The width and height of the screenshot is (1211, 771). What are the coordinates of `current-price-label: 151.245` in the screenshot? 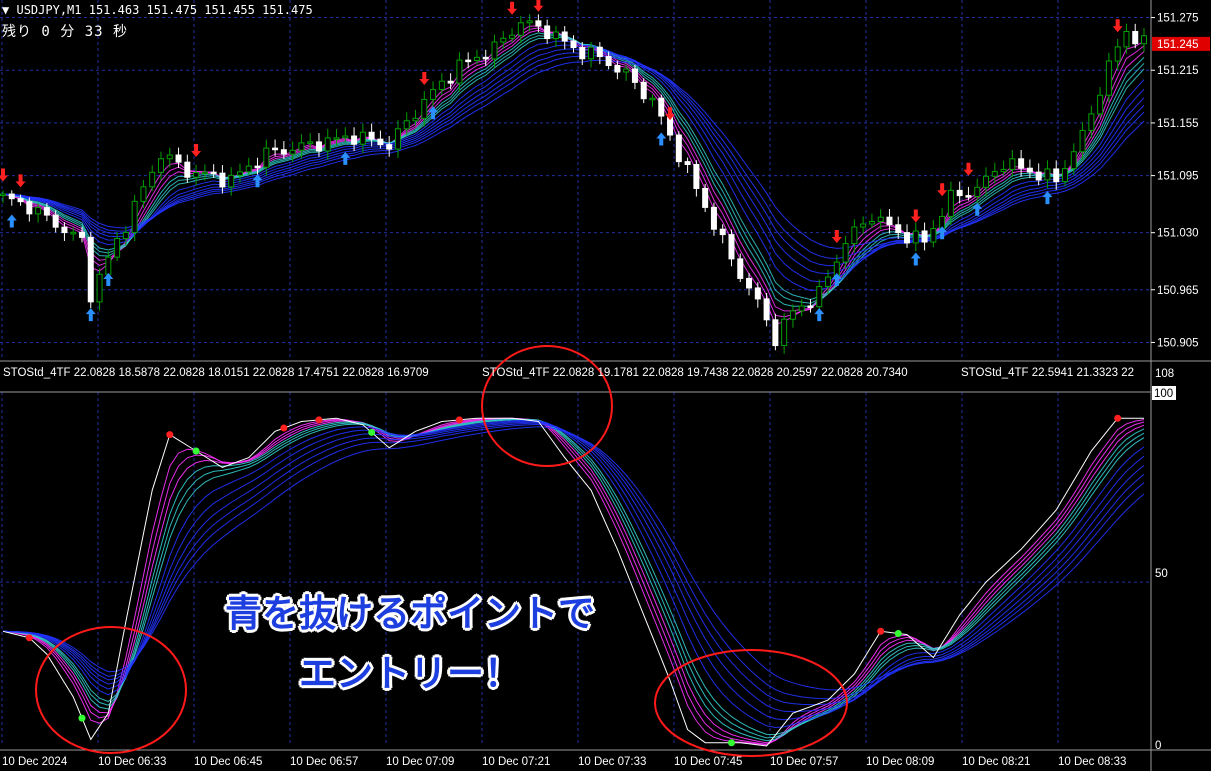 It's located at (1178, 45).